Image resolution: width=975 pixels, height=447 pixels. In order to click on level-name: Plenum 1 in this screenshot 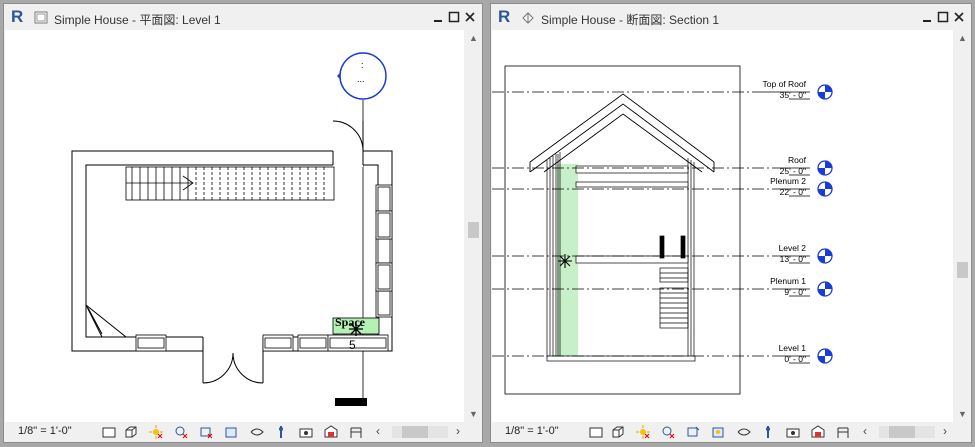, I will do `click(788, 281)`.